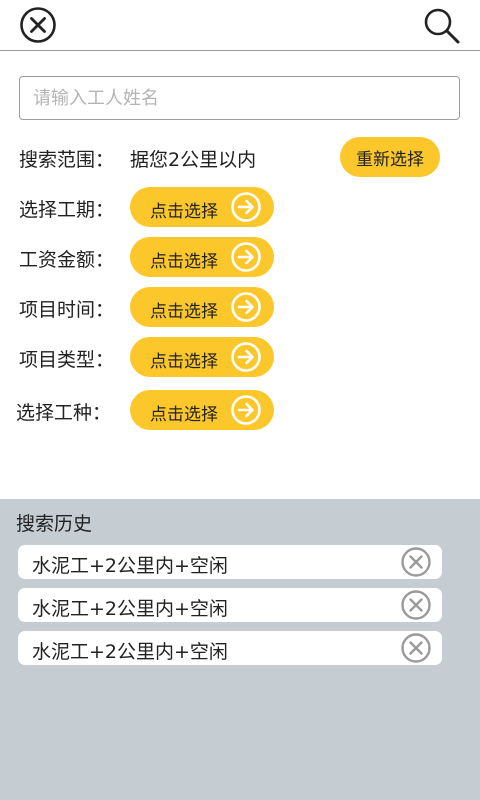 This screenshot has width=480, height=800. Describe the element at coordinates (67, 260) in the screenshot. I see `filter-label-wage: 工资金额：` at that location.